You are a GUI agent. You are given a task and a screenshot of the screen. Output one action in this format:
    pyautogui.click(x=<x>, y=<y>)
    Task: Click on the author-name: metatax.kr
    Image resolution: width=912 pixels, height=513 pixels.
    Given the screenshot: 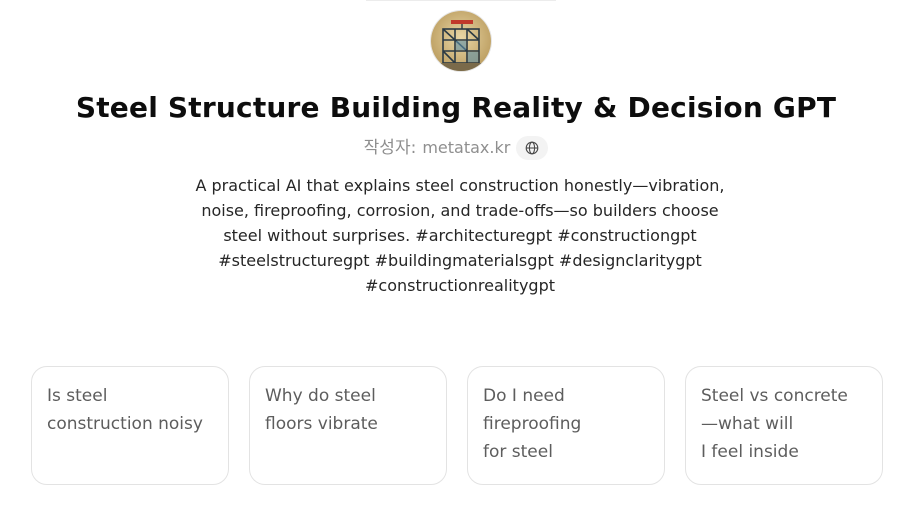 What is the action you would take?
    pyautogui.click(x=466, y=147)
    